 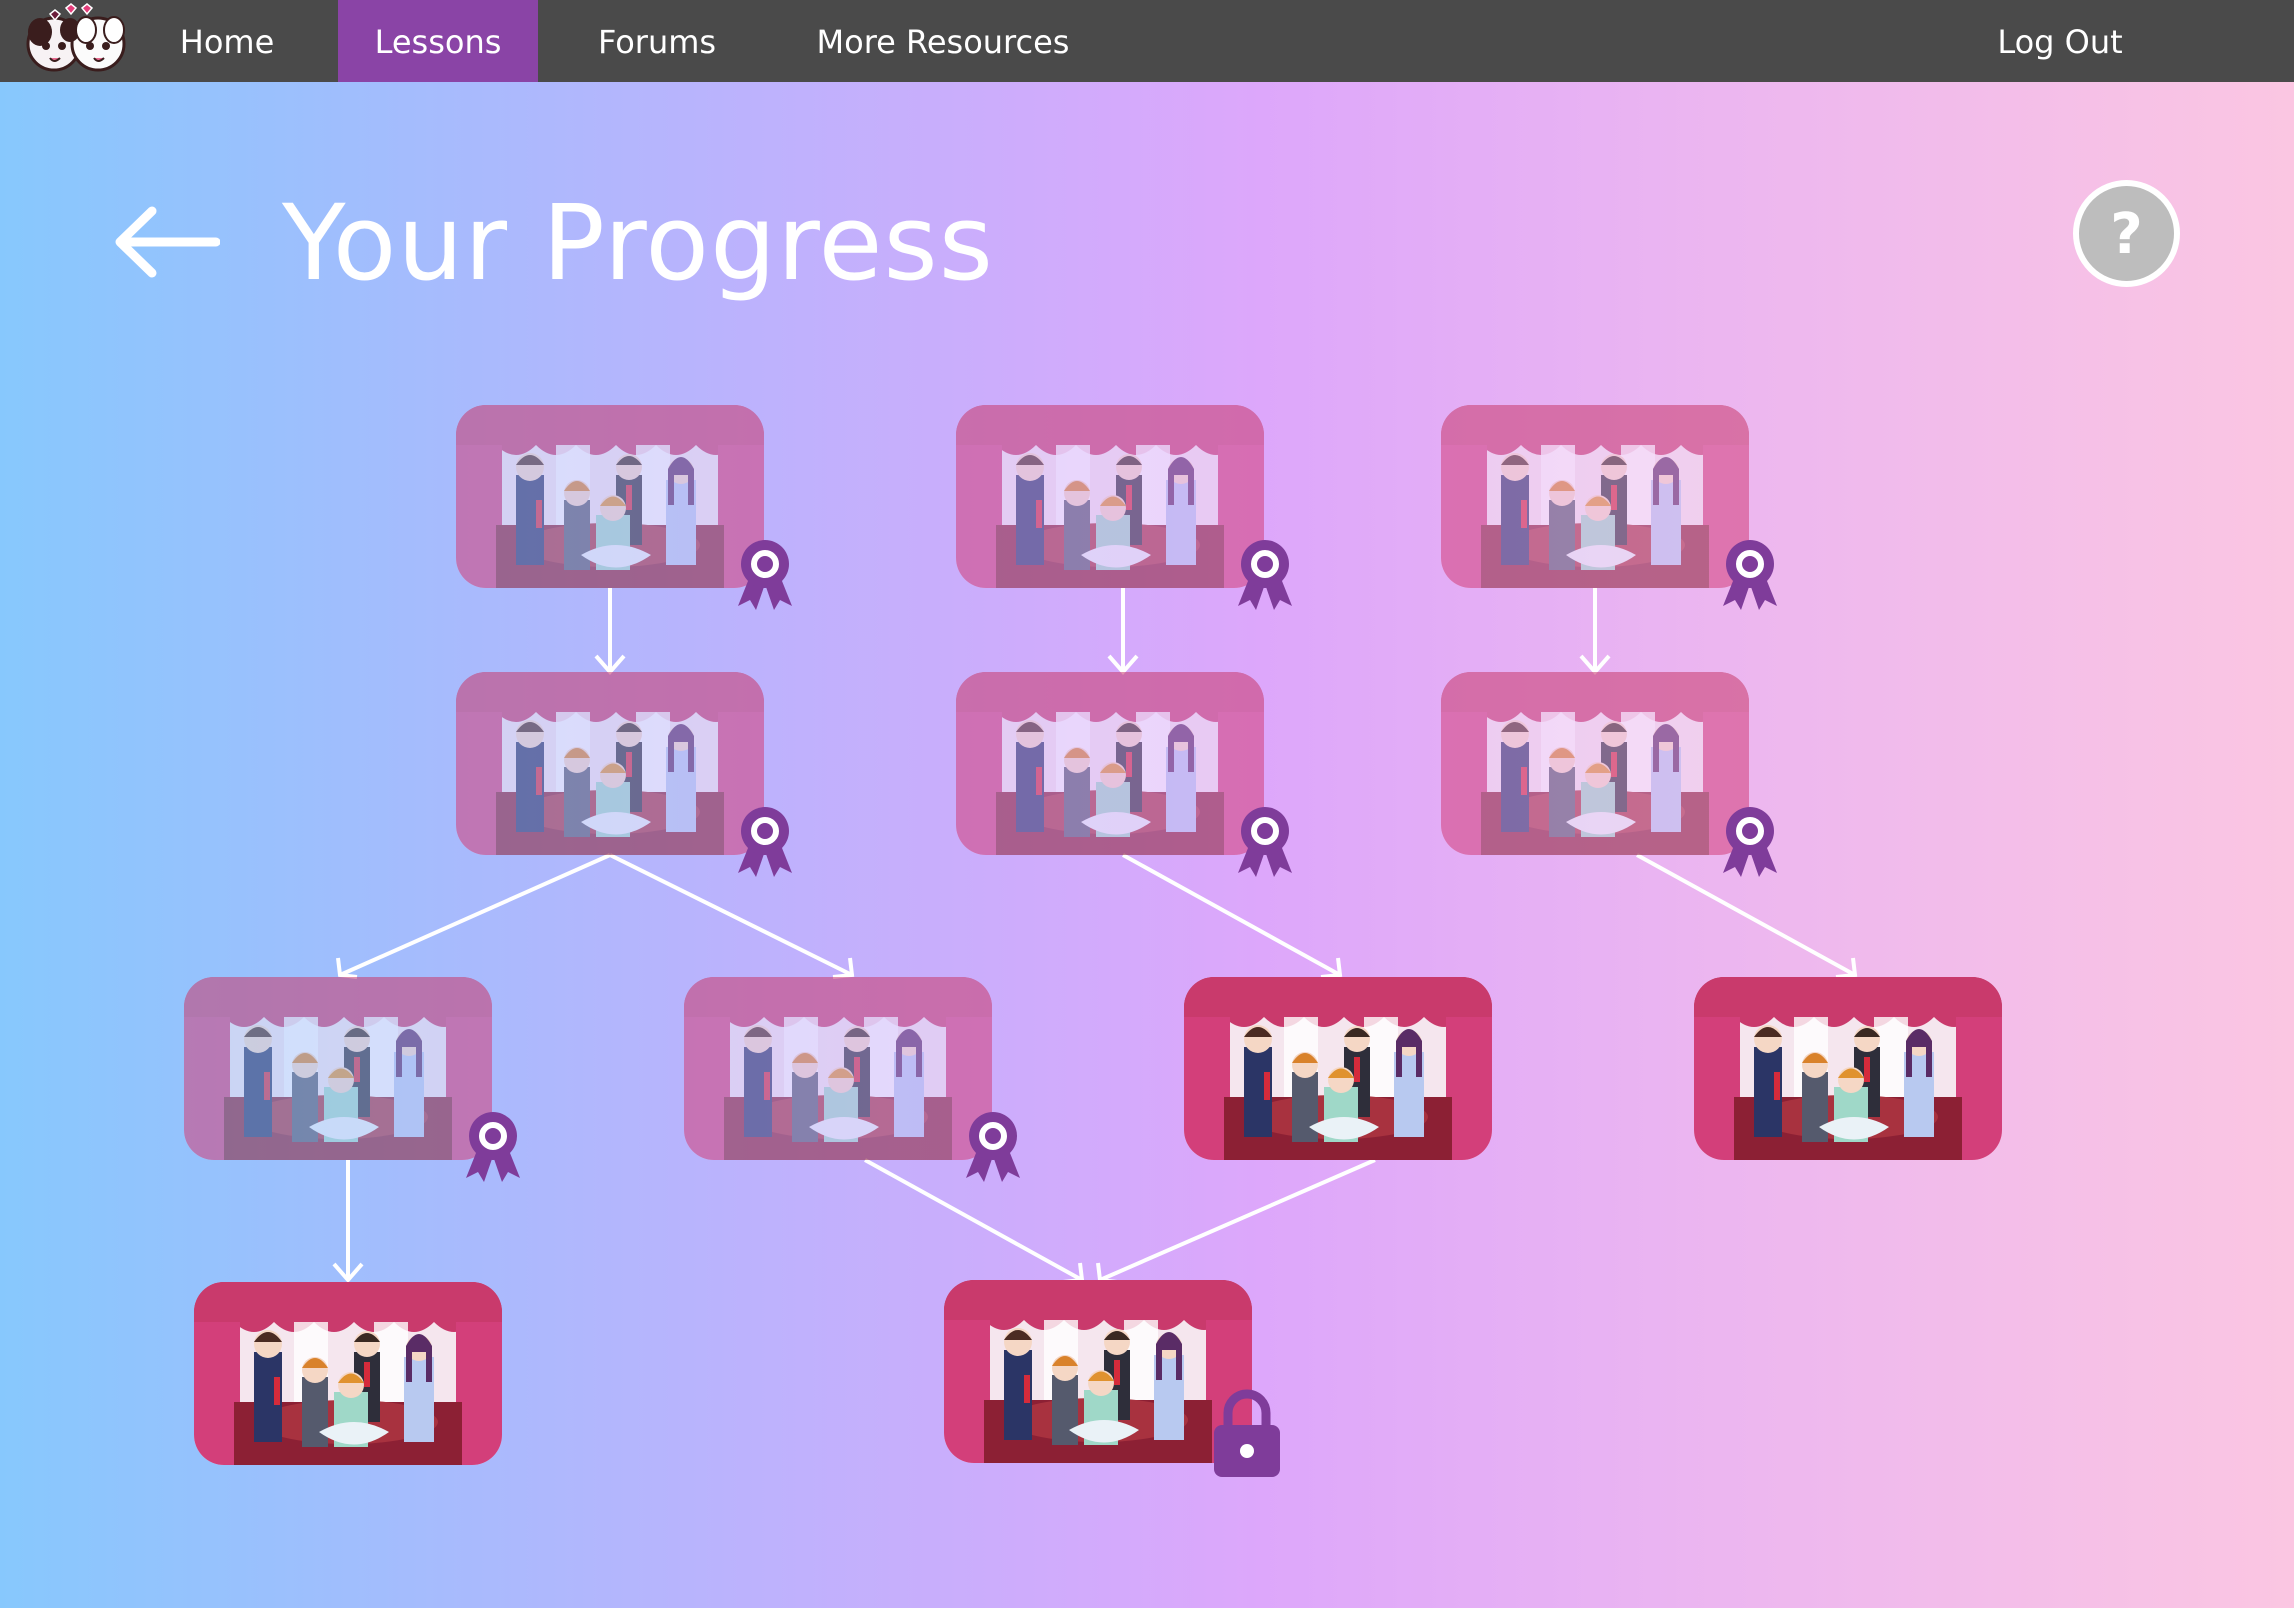 I want to click on nav-more-resources: More Resources, so click(x=943, y=41).